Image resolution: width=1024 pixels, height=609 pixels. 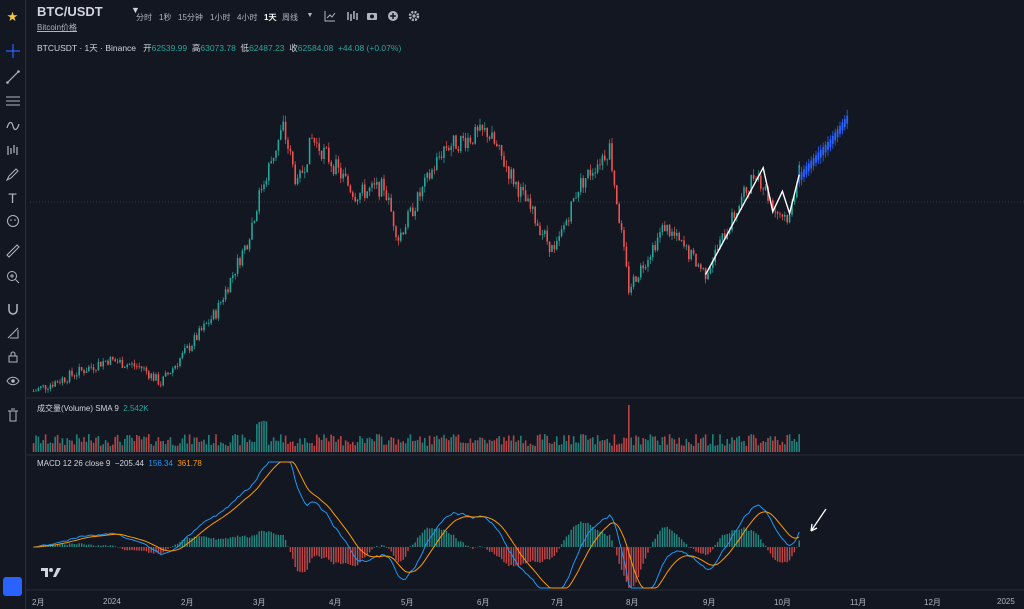 I want to click on tradingview-logo, so click(x=51, y=573).